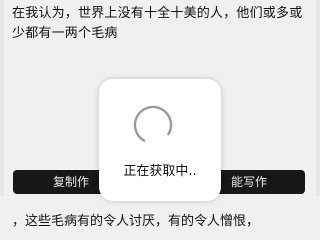  I want to click on copy-button: 复制作, so click(71, 182).